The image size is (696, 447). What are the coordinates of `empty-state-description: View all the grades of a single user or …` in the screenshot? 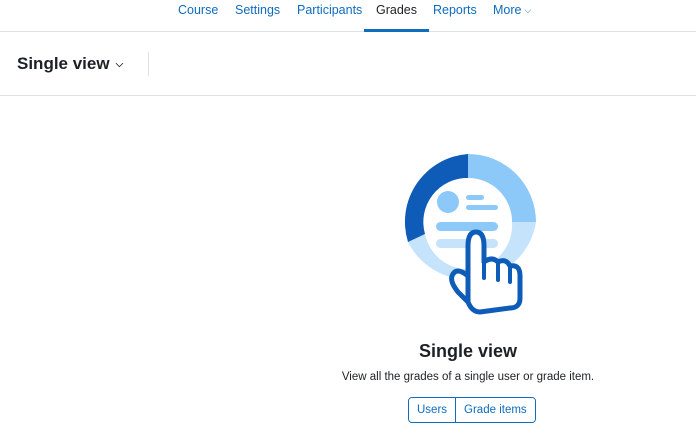 It's located at (468, 377).